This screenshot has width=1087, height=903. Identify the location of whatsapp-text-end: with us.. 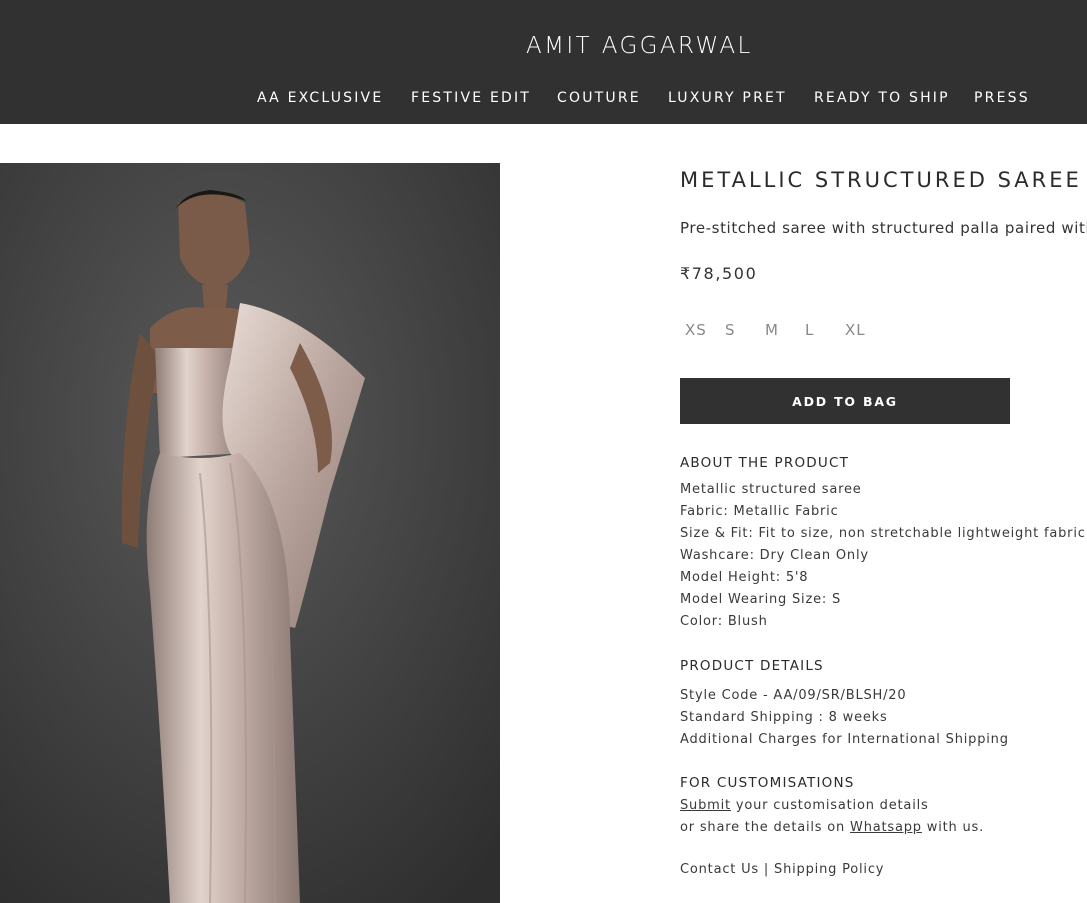
(953, 827).